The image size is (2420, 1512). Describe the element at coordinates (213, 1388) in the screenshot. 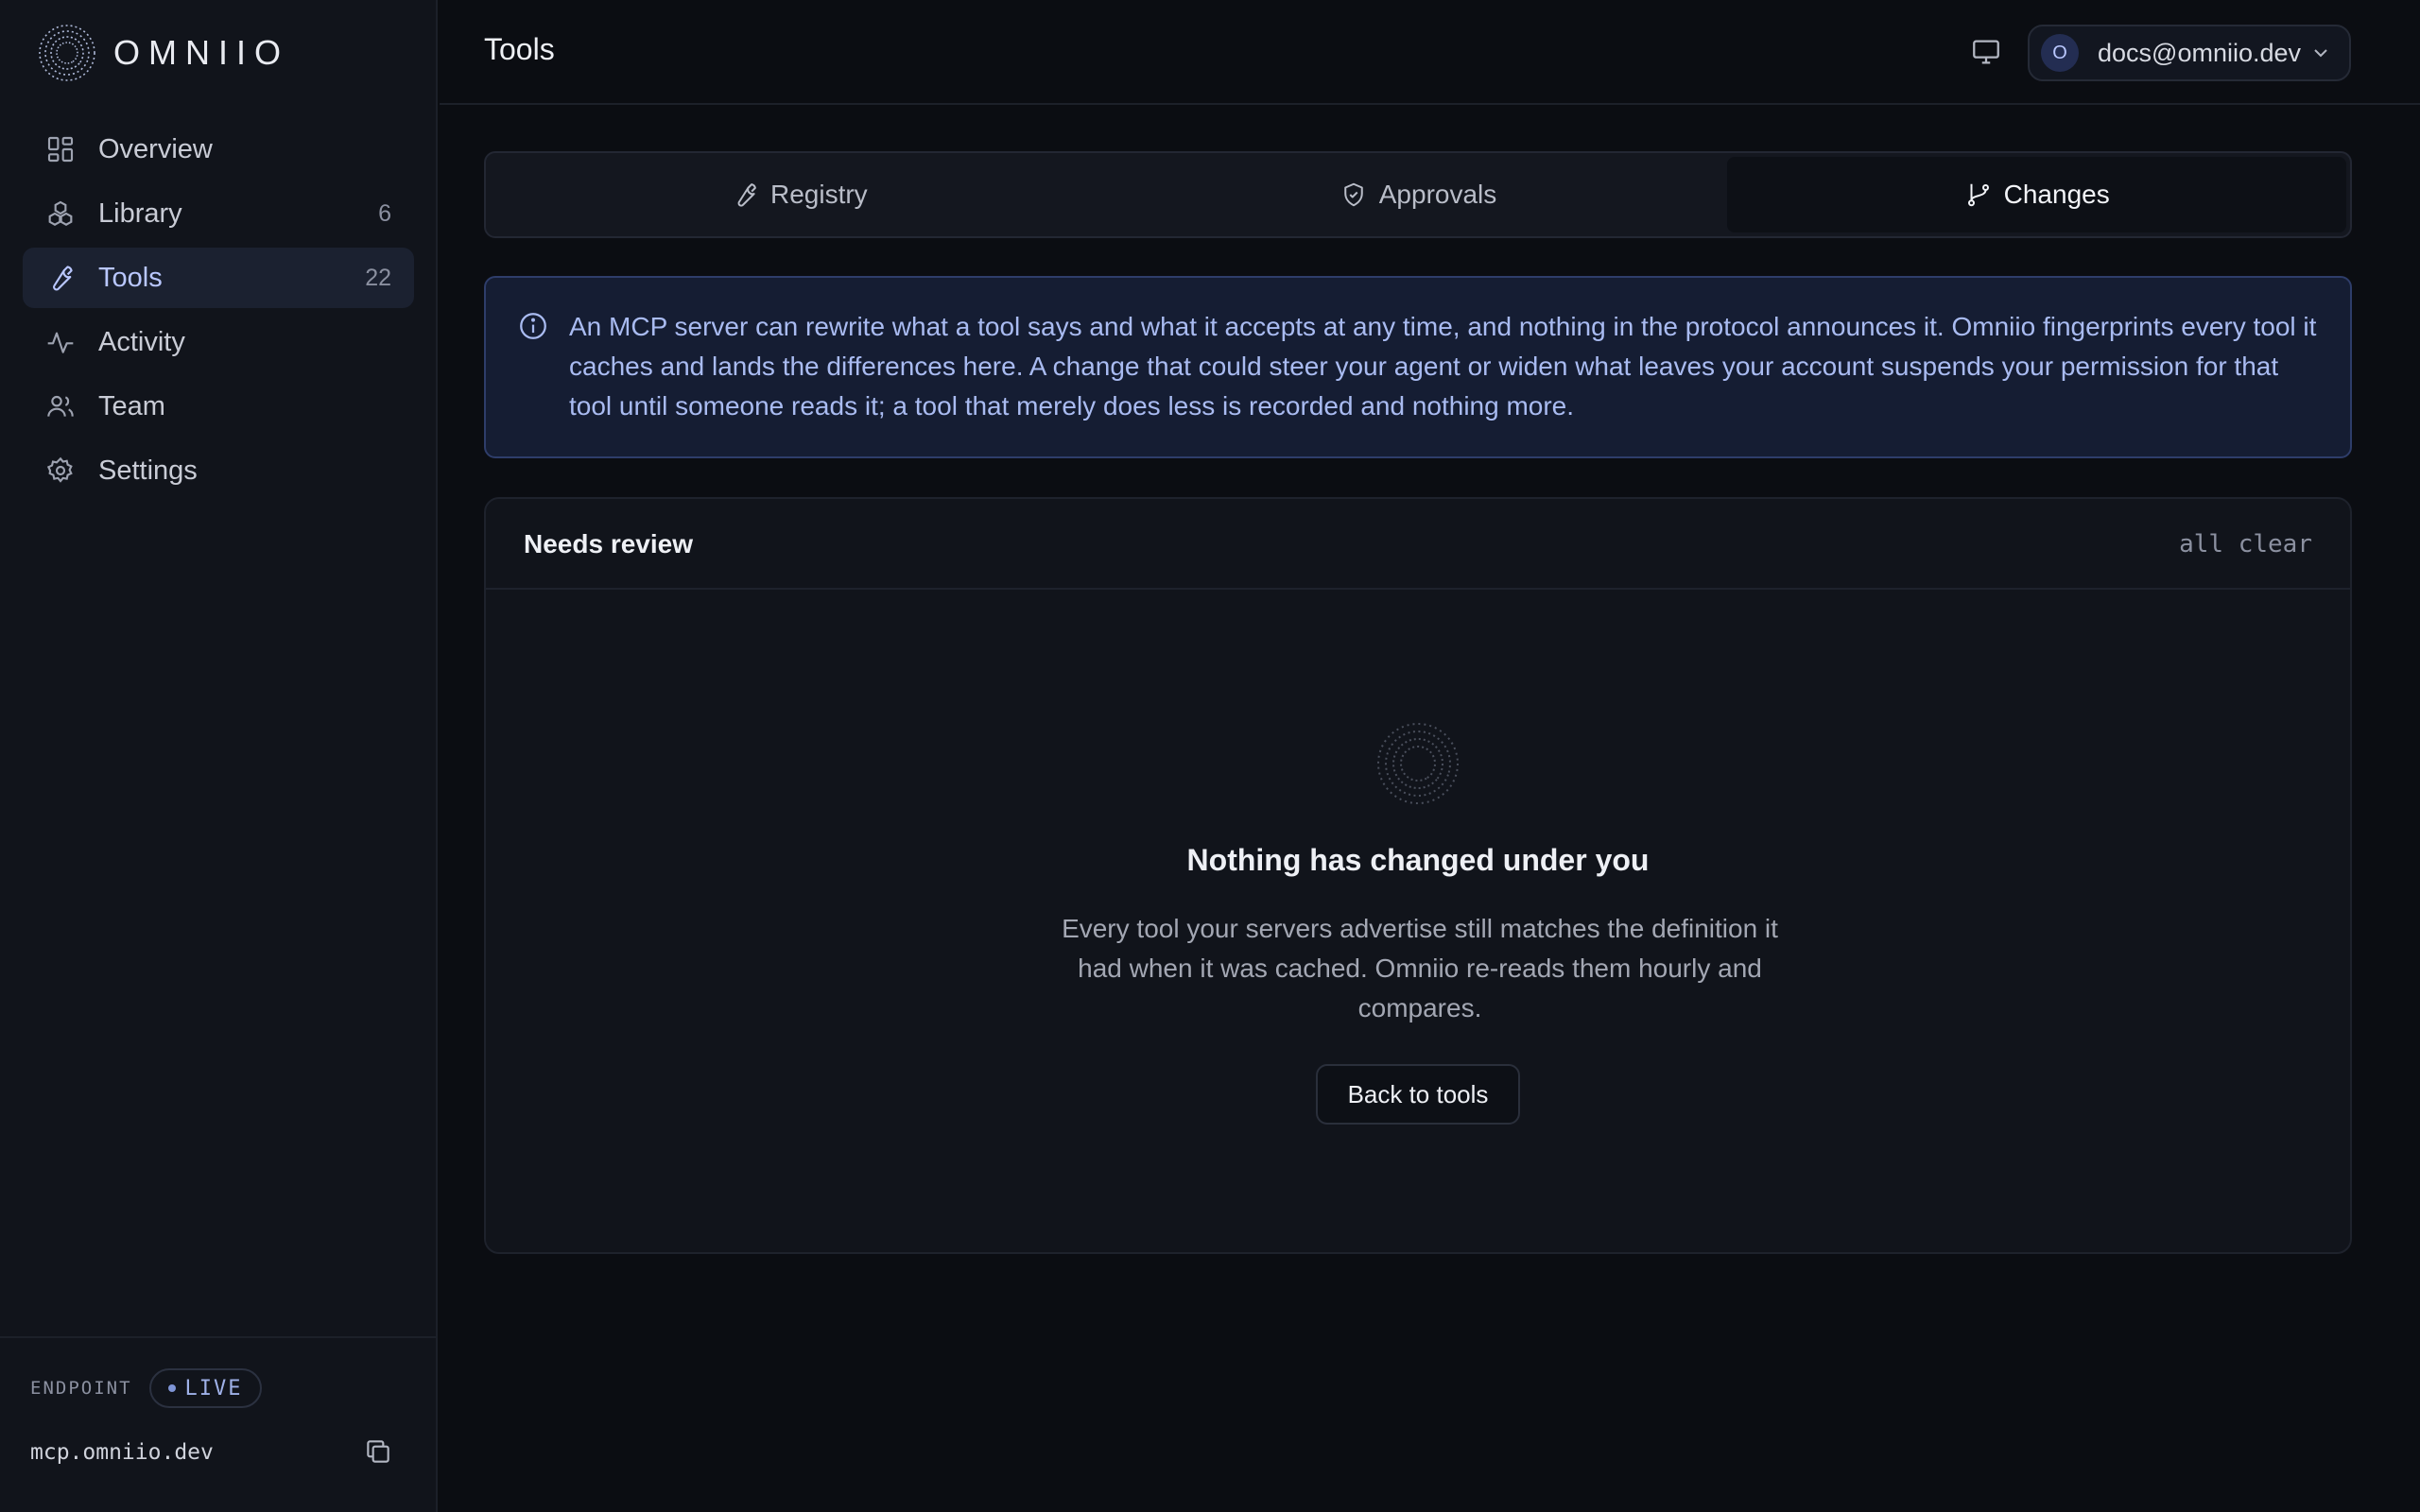

I see `live-label: LIVE` at that location.